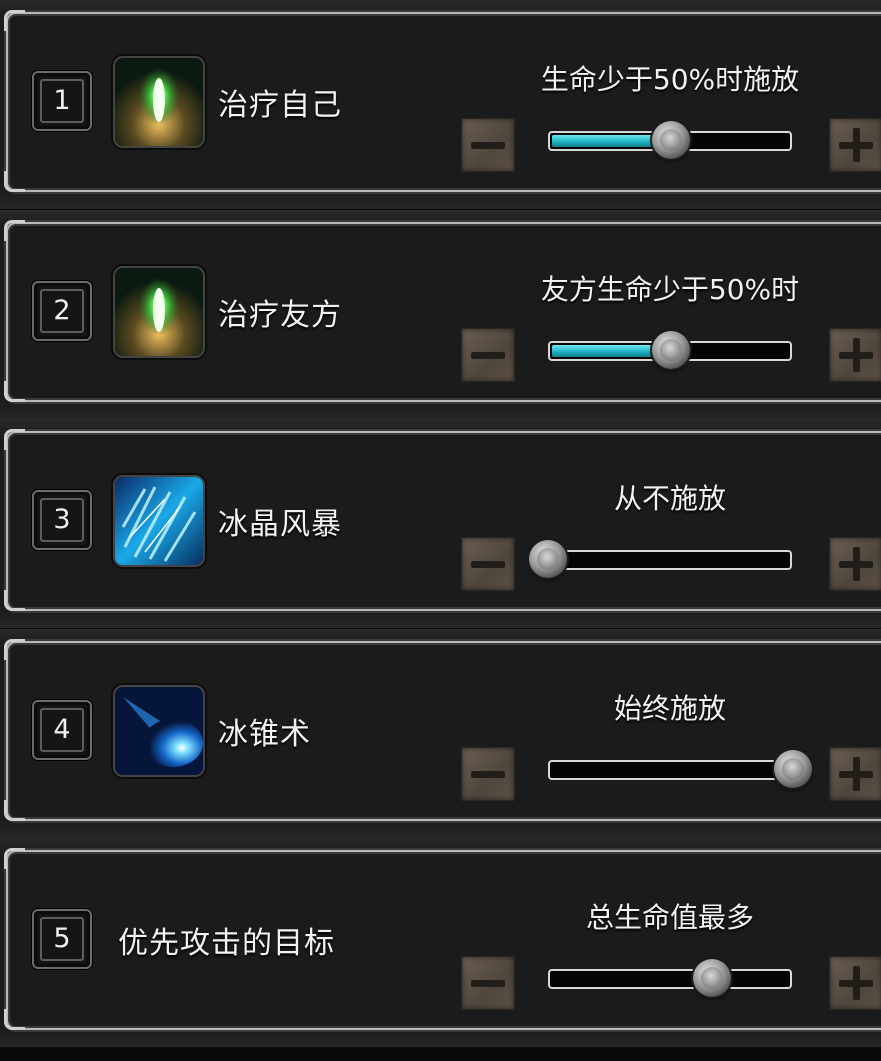 This screenshot has height=1061, width=881. Describe the element at coordinates (280, 105) in the screenshot. I see `skill-name: 治疗自己` at that location.